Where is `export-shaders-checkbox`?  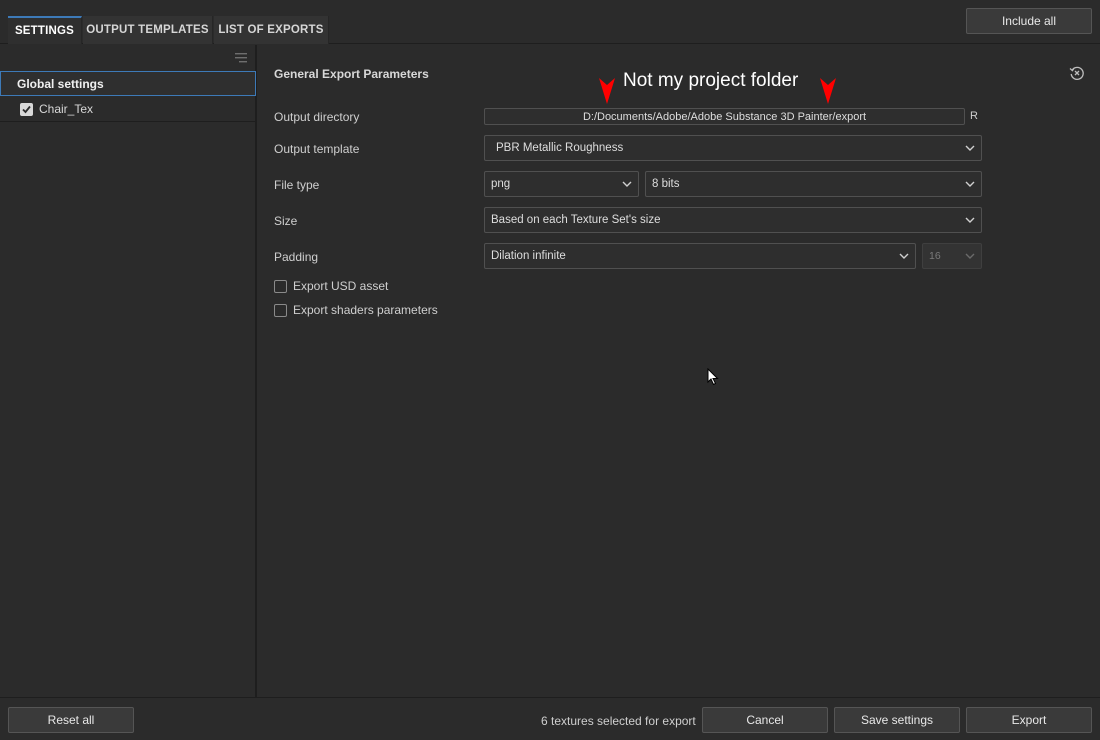
export-shaders-checkbox is located at coordinates (280, 310).